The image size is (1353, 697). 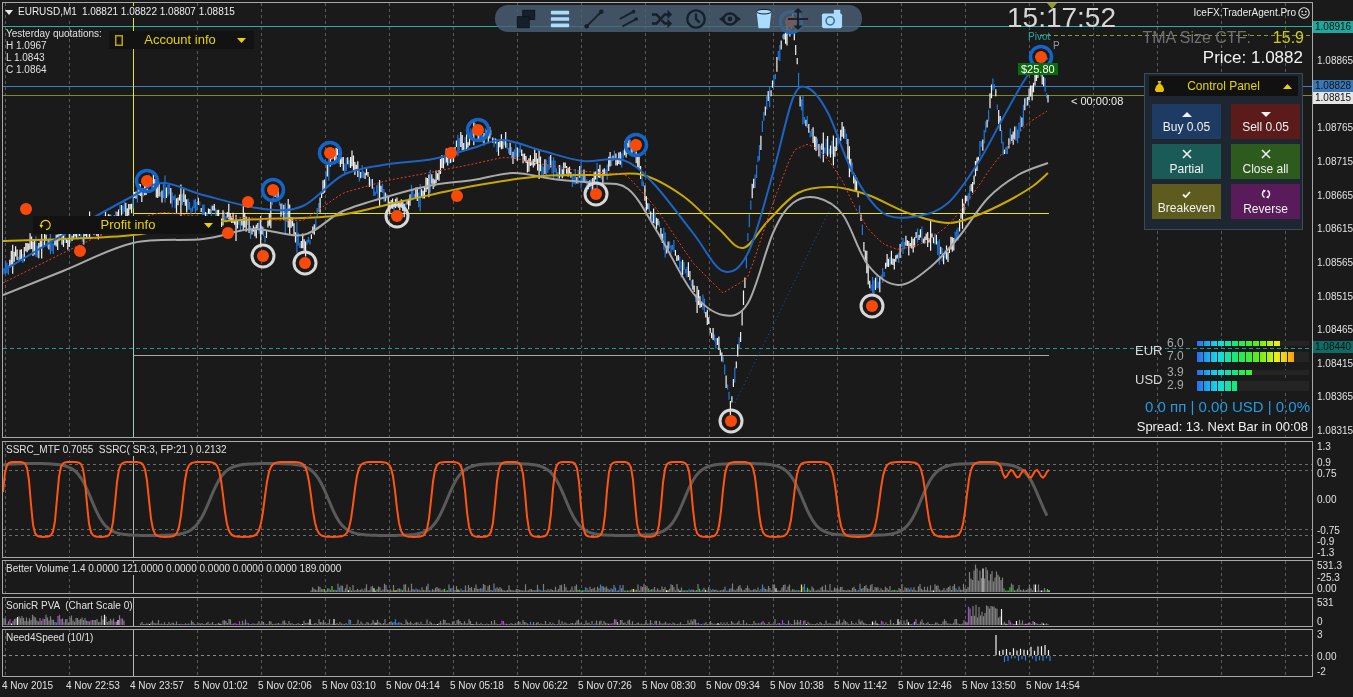 What do you see at coordinates (349, 686) in the screenshot?
I see `time-axis-label: 5 Nov 03:10` at bounding box center [349, 686].